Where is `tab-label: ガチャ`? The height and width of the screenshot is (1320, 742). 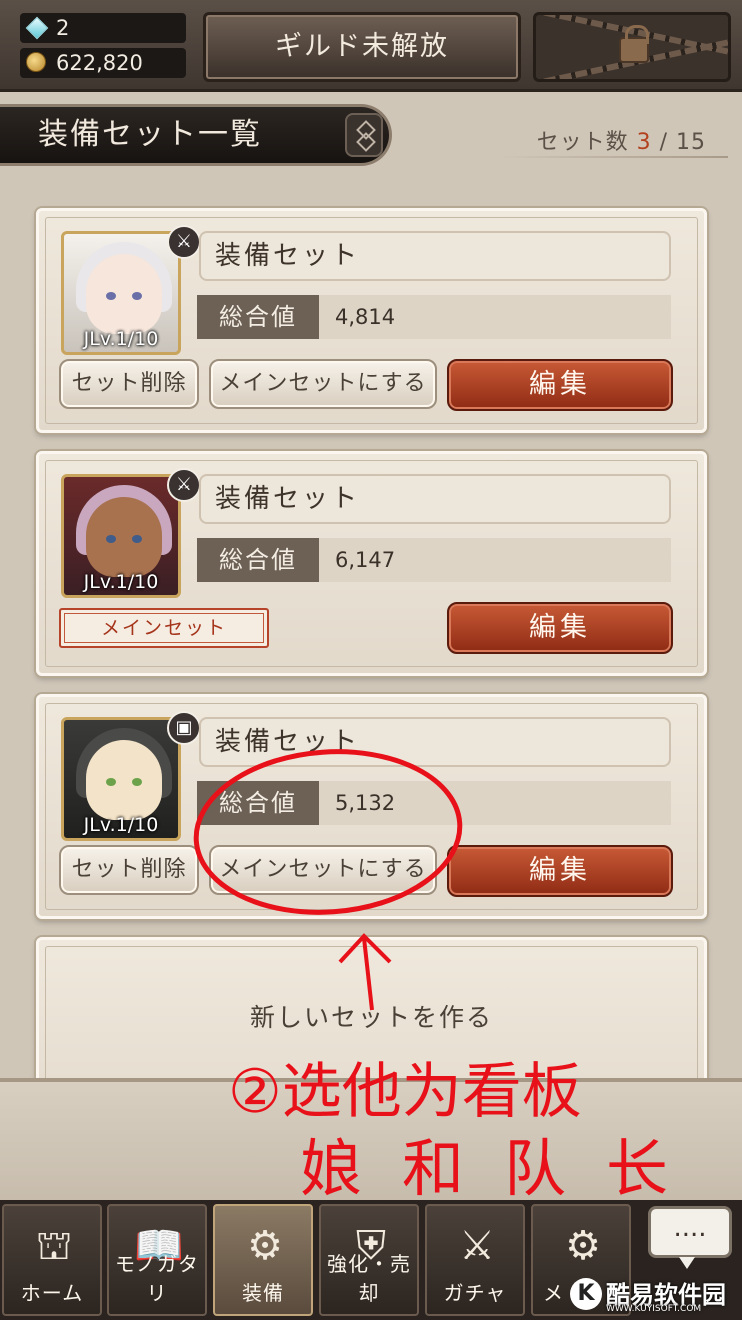
tab-label: ガチャ is located at coordinates (475, 1293).